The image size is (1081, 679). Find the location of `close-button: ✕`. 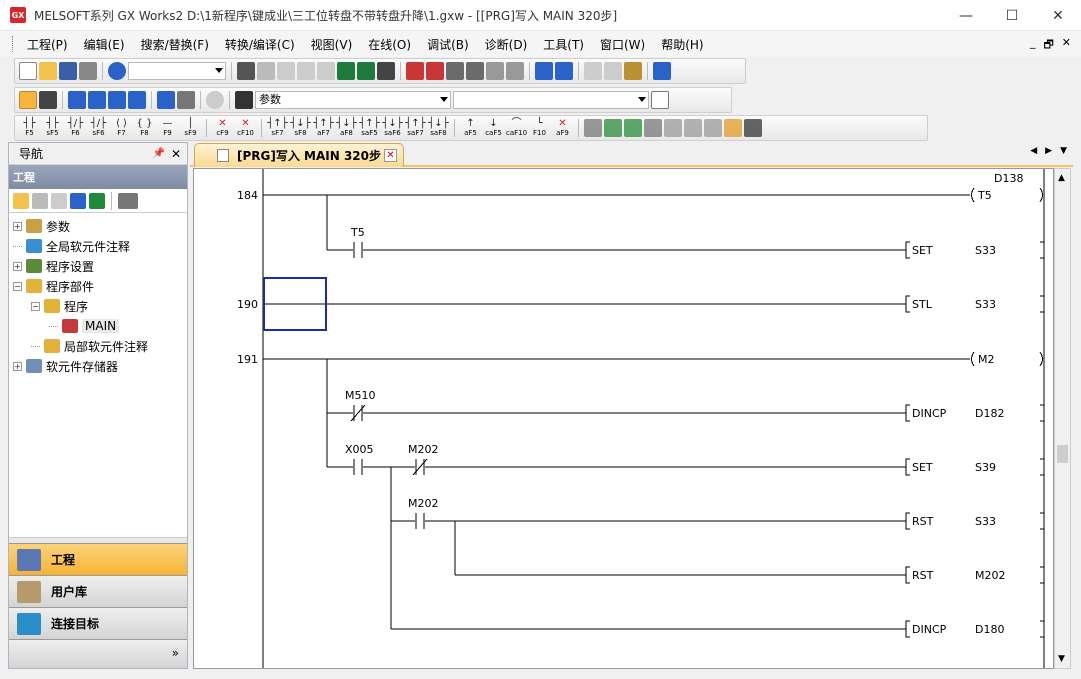

close-button: ✕ is located at coordinates (1058, 15).